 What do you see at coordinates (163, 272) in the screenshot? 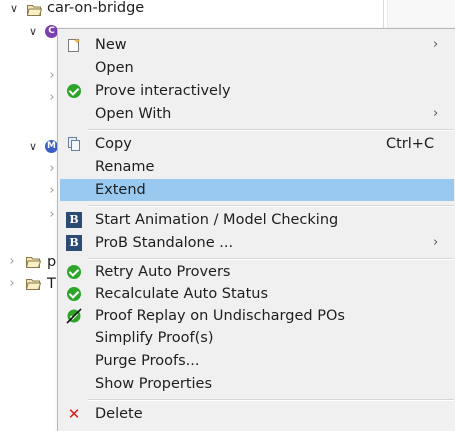
I see `menu-item-label: Retry Auto Provers` at bounding box center [163, 272].